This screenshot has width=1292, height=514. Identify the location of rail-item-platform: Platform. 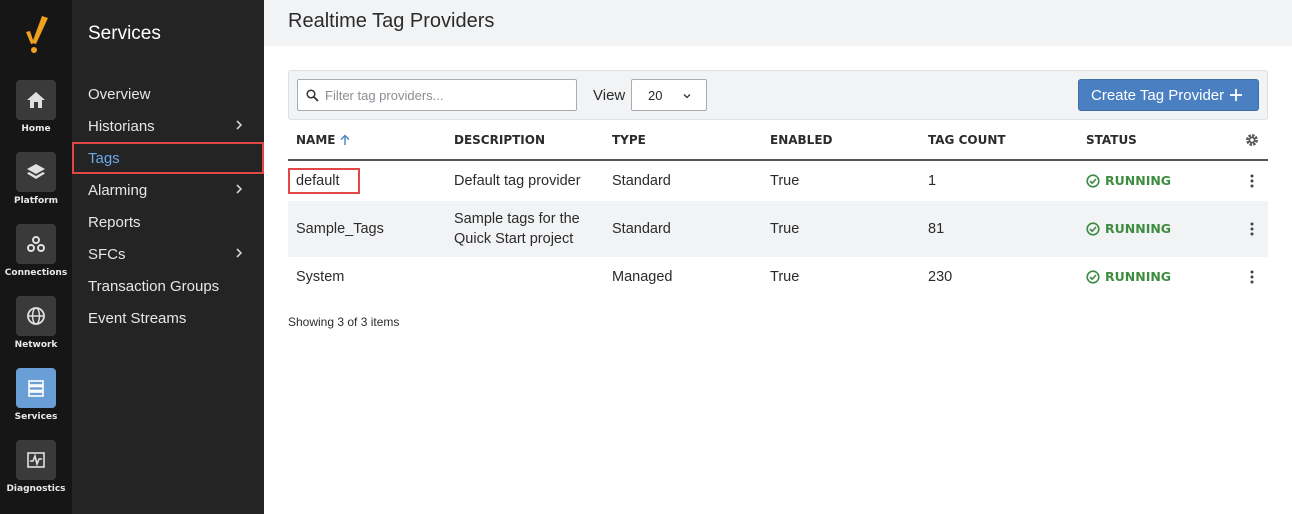
(36, 185).